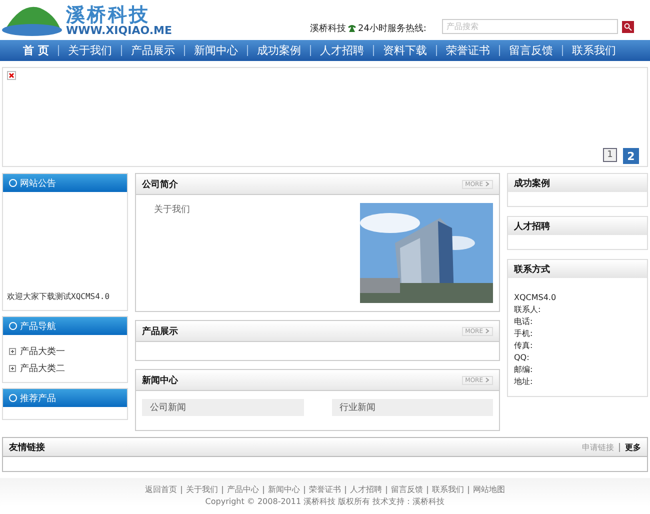 Image resolution: width=650 pixels, height=514 pixels. Describe the element at coordinates (577, 183) in the screenshot. I see `section-header: 成功案例` at that location.